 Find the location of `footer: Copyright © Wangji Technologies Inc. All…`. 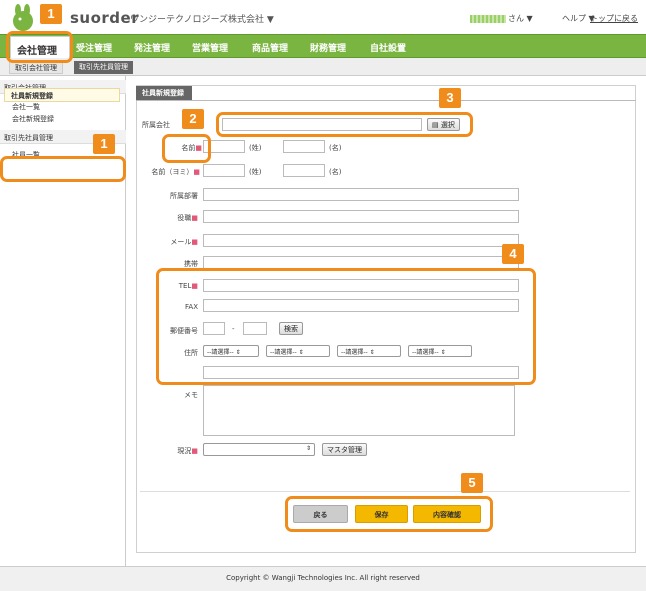

footer: Copyright © Wangji Technologies Inc. All… is located at coordinates (323, 578).